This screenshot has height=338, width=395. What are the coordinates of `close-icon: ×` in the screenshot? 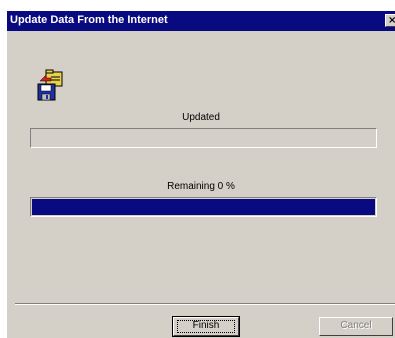 It's located at (391, 20).